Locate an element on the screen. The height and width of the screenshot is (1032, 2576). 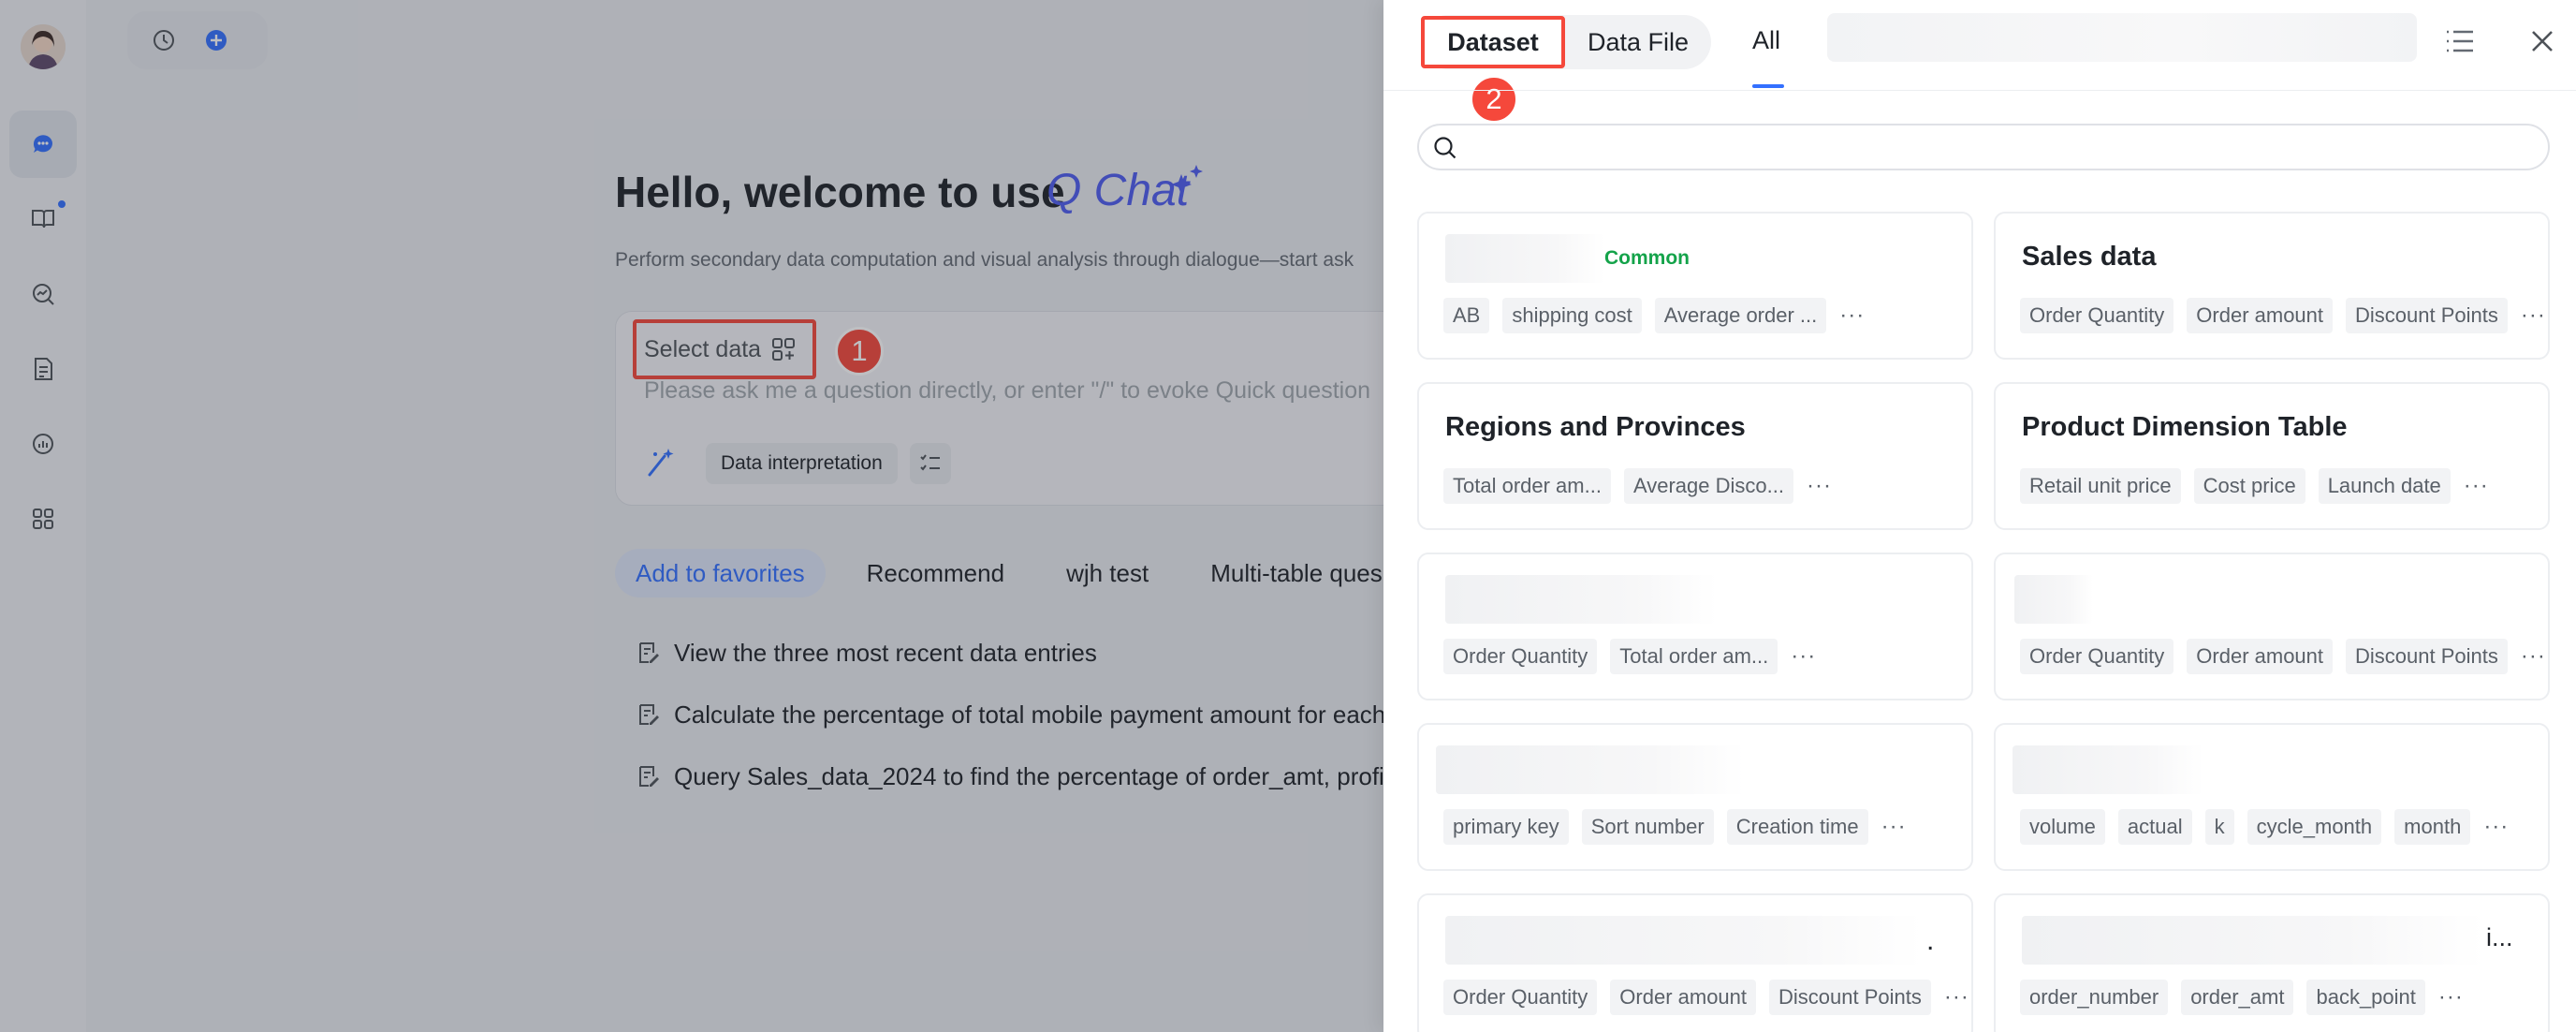
tab-dataset: Dataset is located at coordinates (1493, 42).